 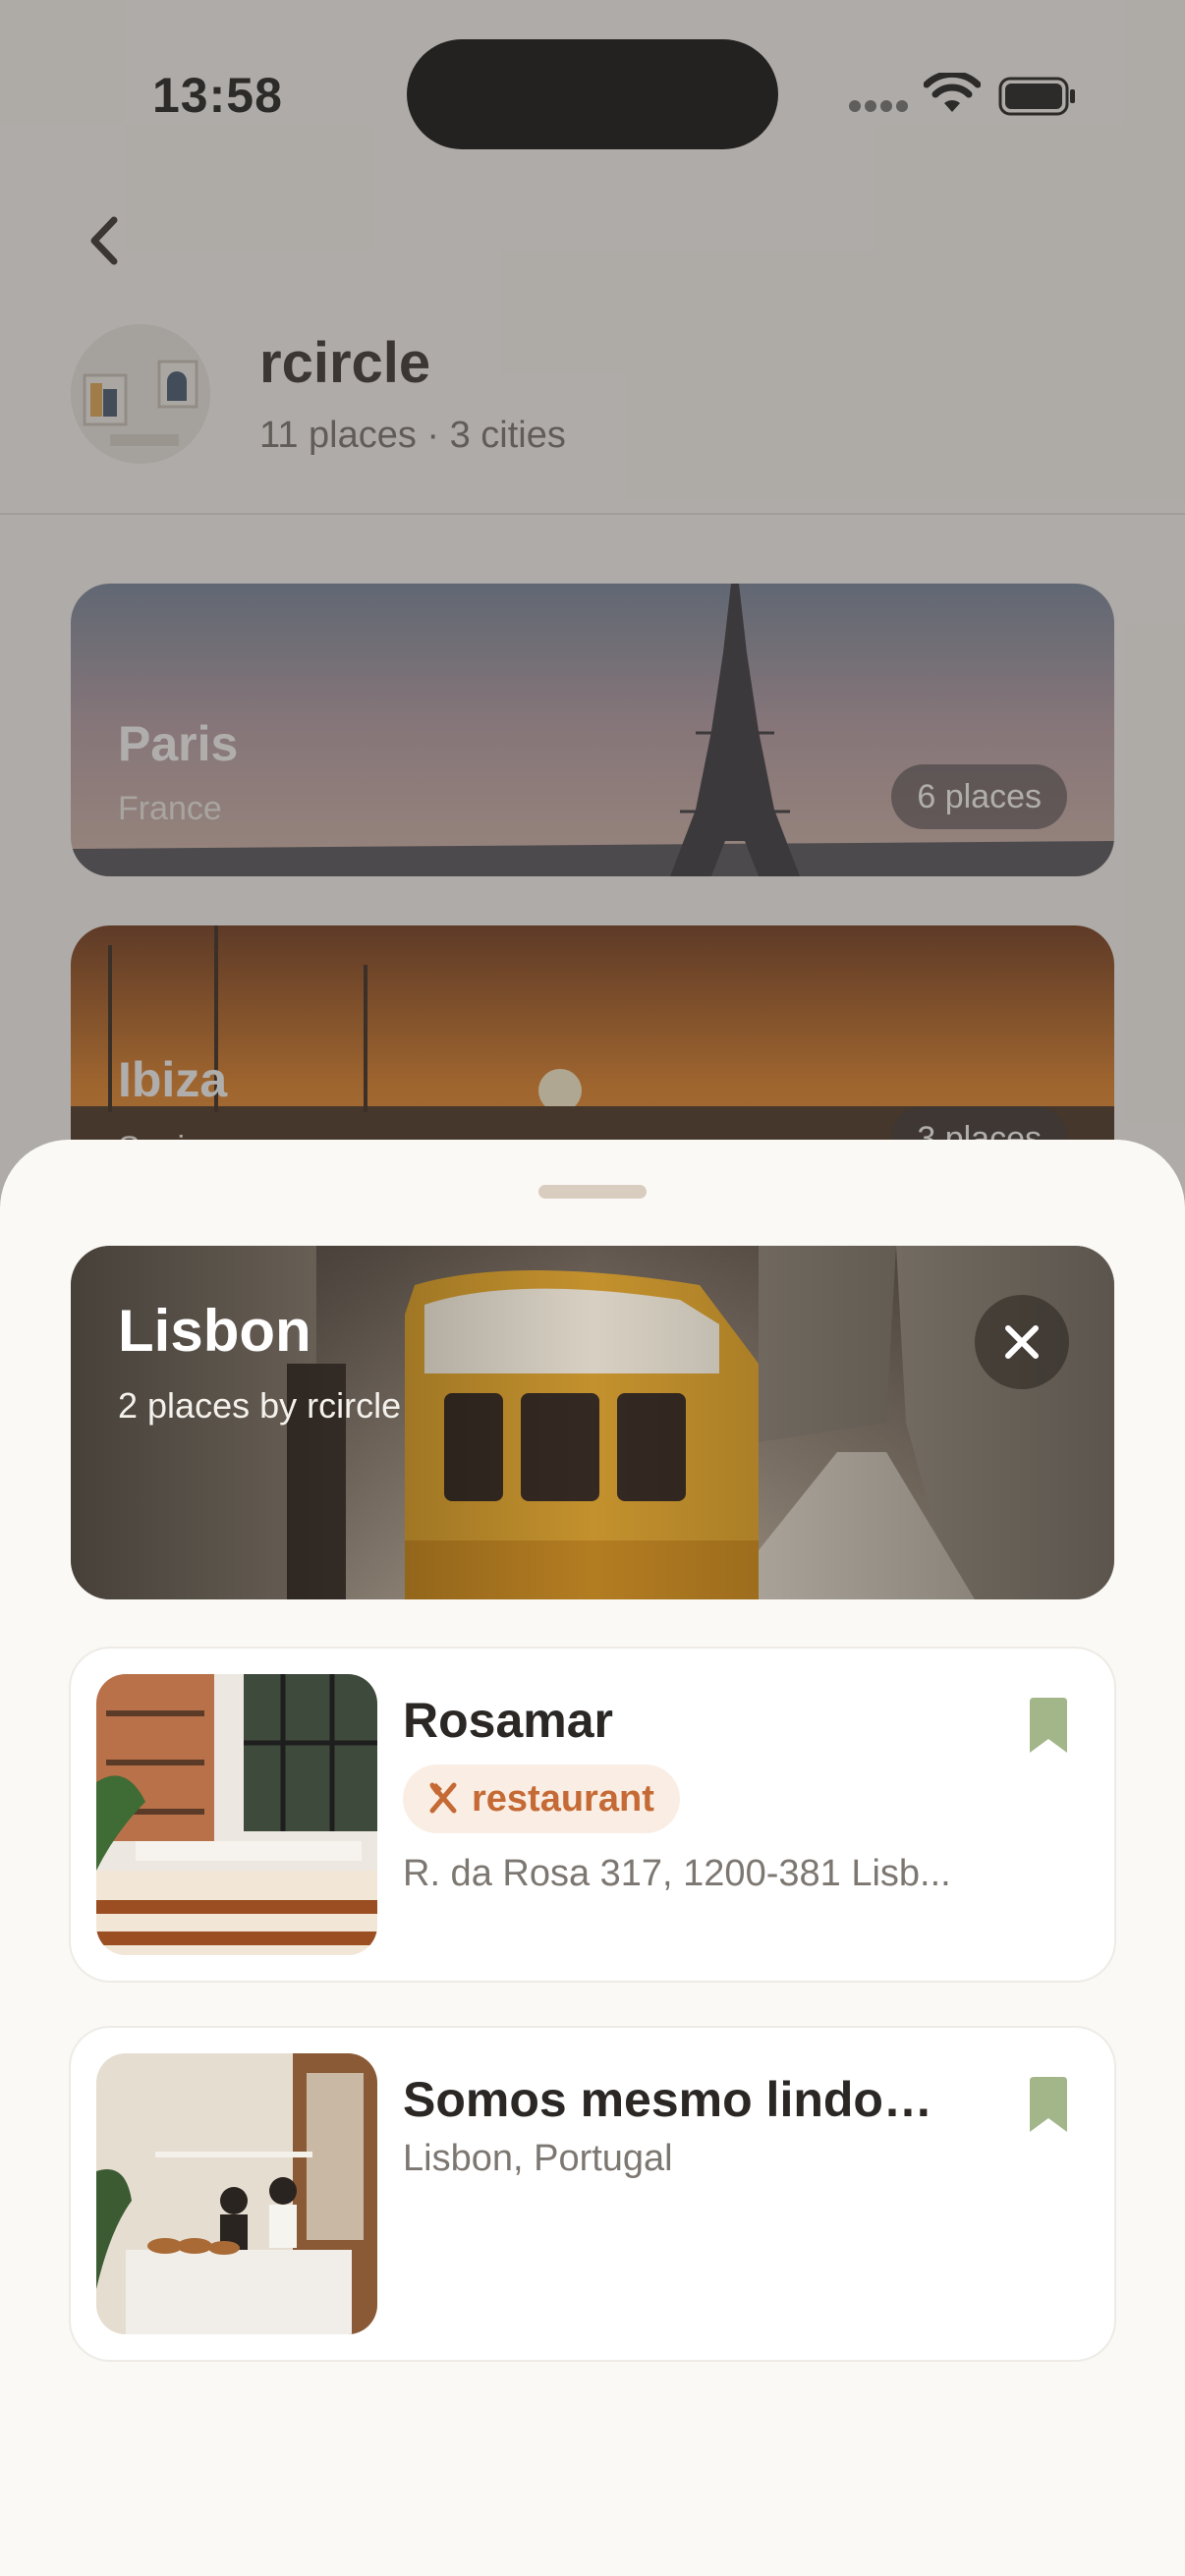 What do you see at coordinates (508, 1720) in the screenshot?
I see `place-name: Rosamar` at bounding box center [508, 1720].